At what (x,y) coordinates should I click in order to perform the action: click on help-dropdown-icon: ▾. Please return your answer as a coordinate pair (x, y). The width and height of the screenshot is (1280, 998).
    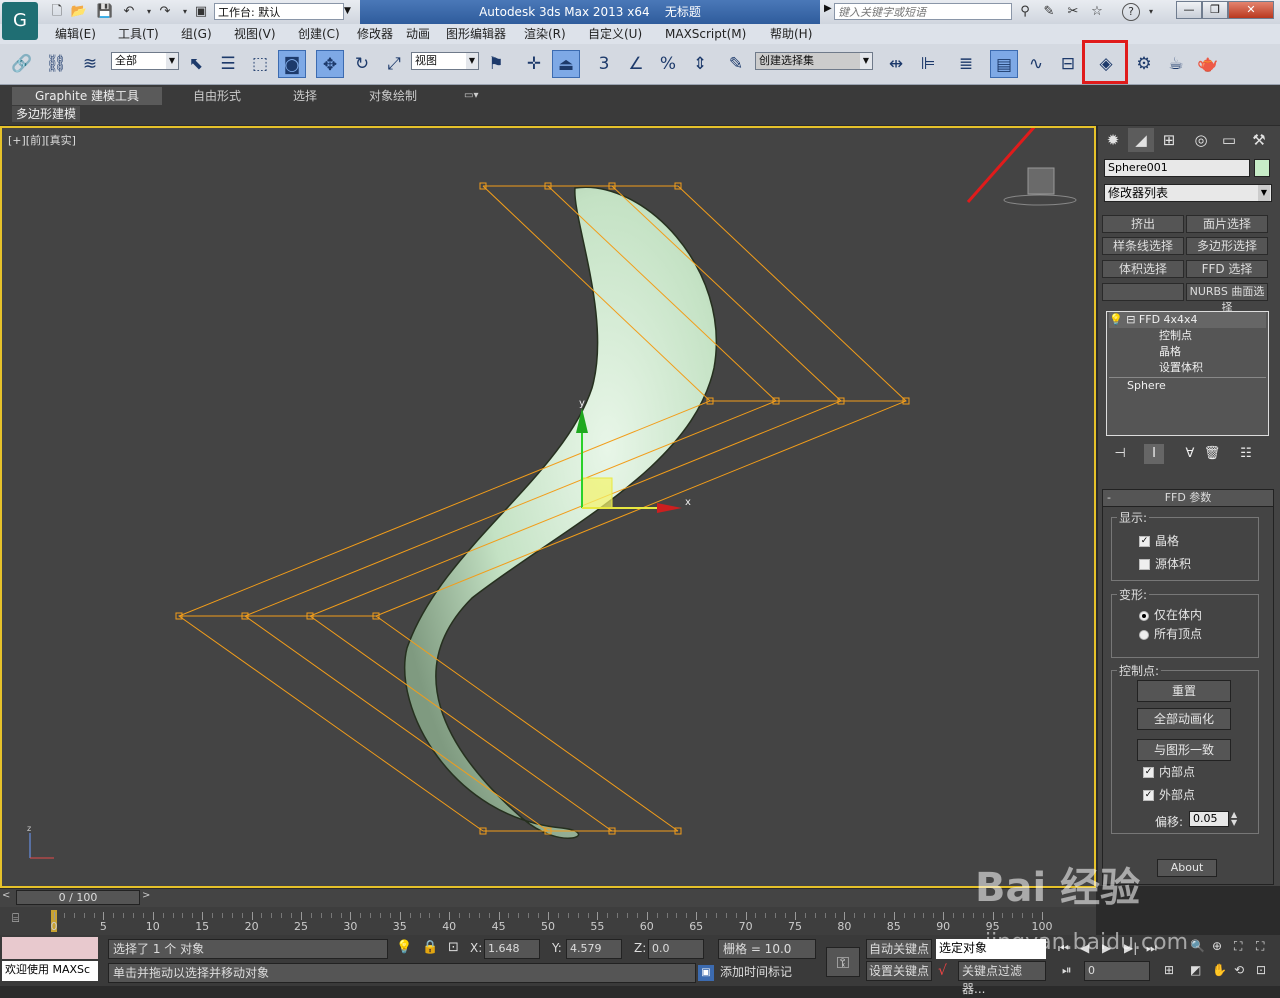
    Looking at the image, I should click on (1151, 12).